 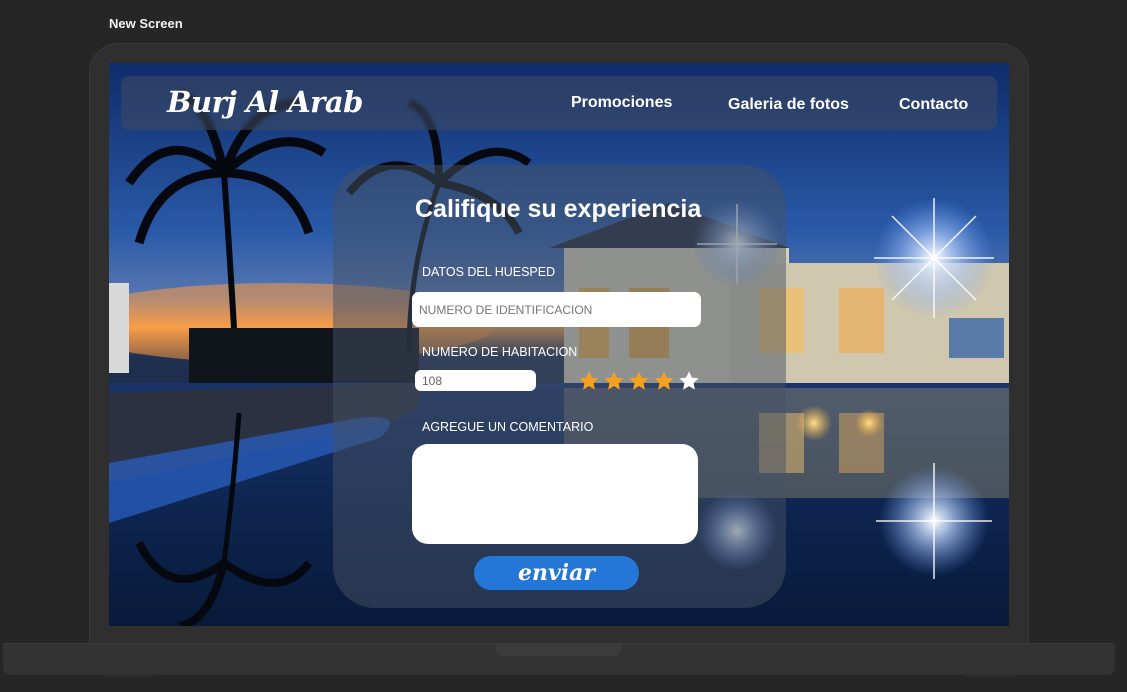 I want to click on form-title: Califique su experiencia, so click(x=558, y=209).